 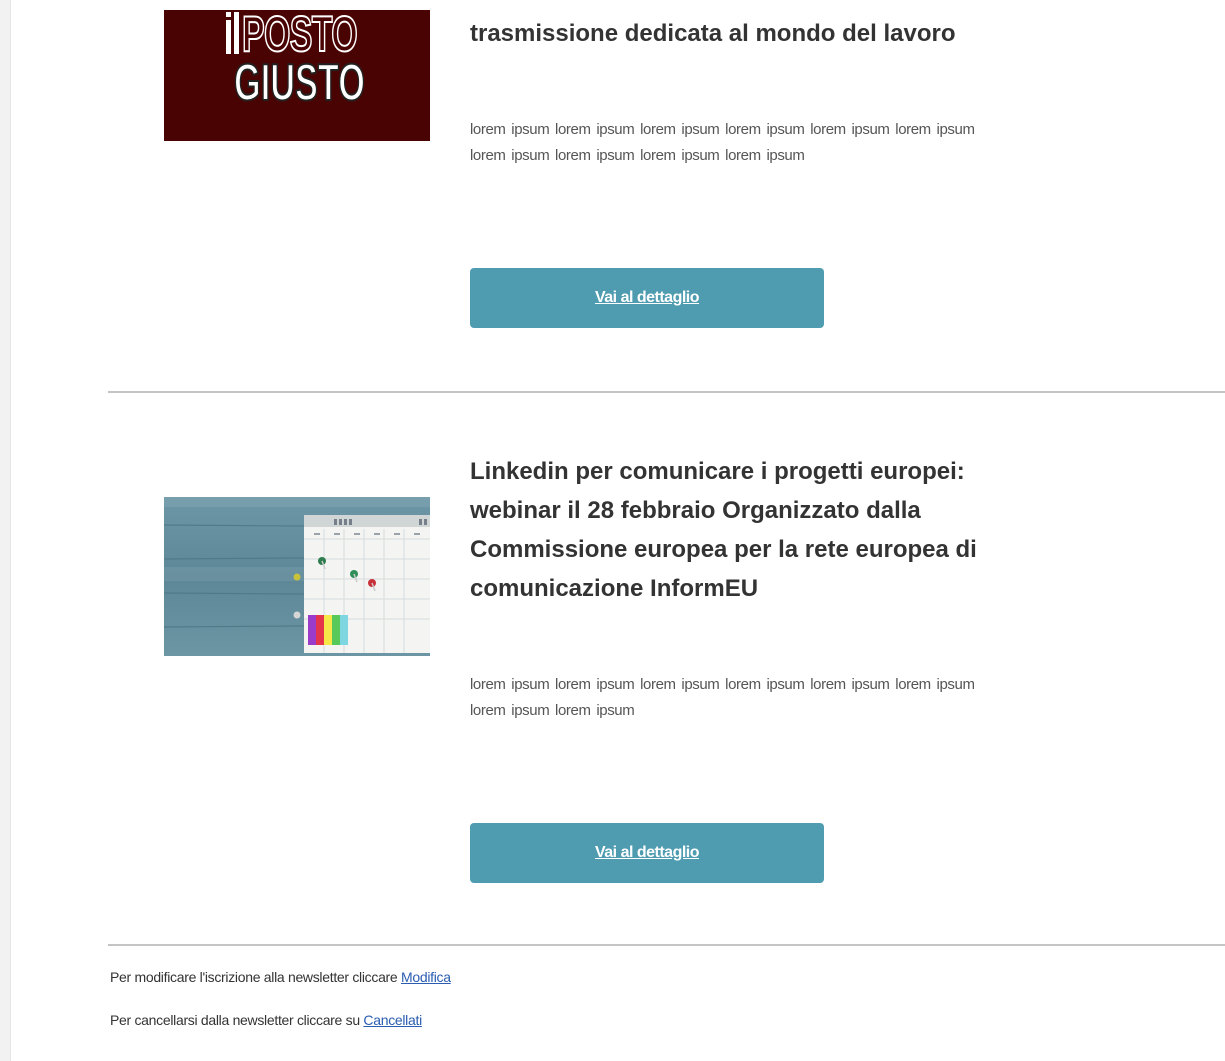 I want to click on calendar-image, so click(x=297, y=575).